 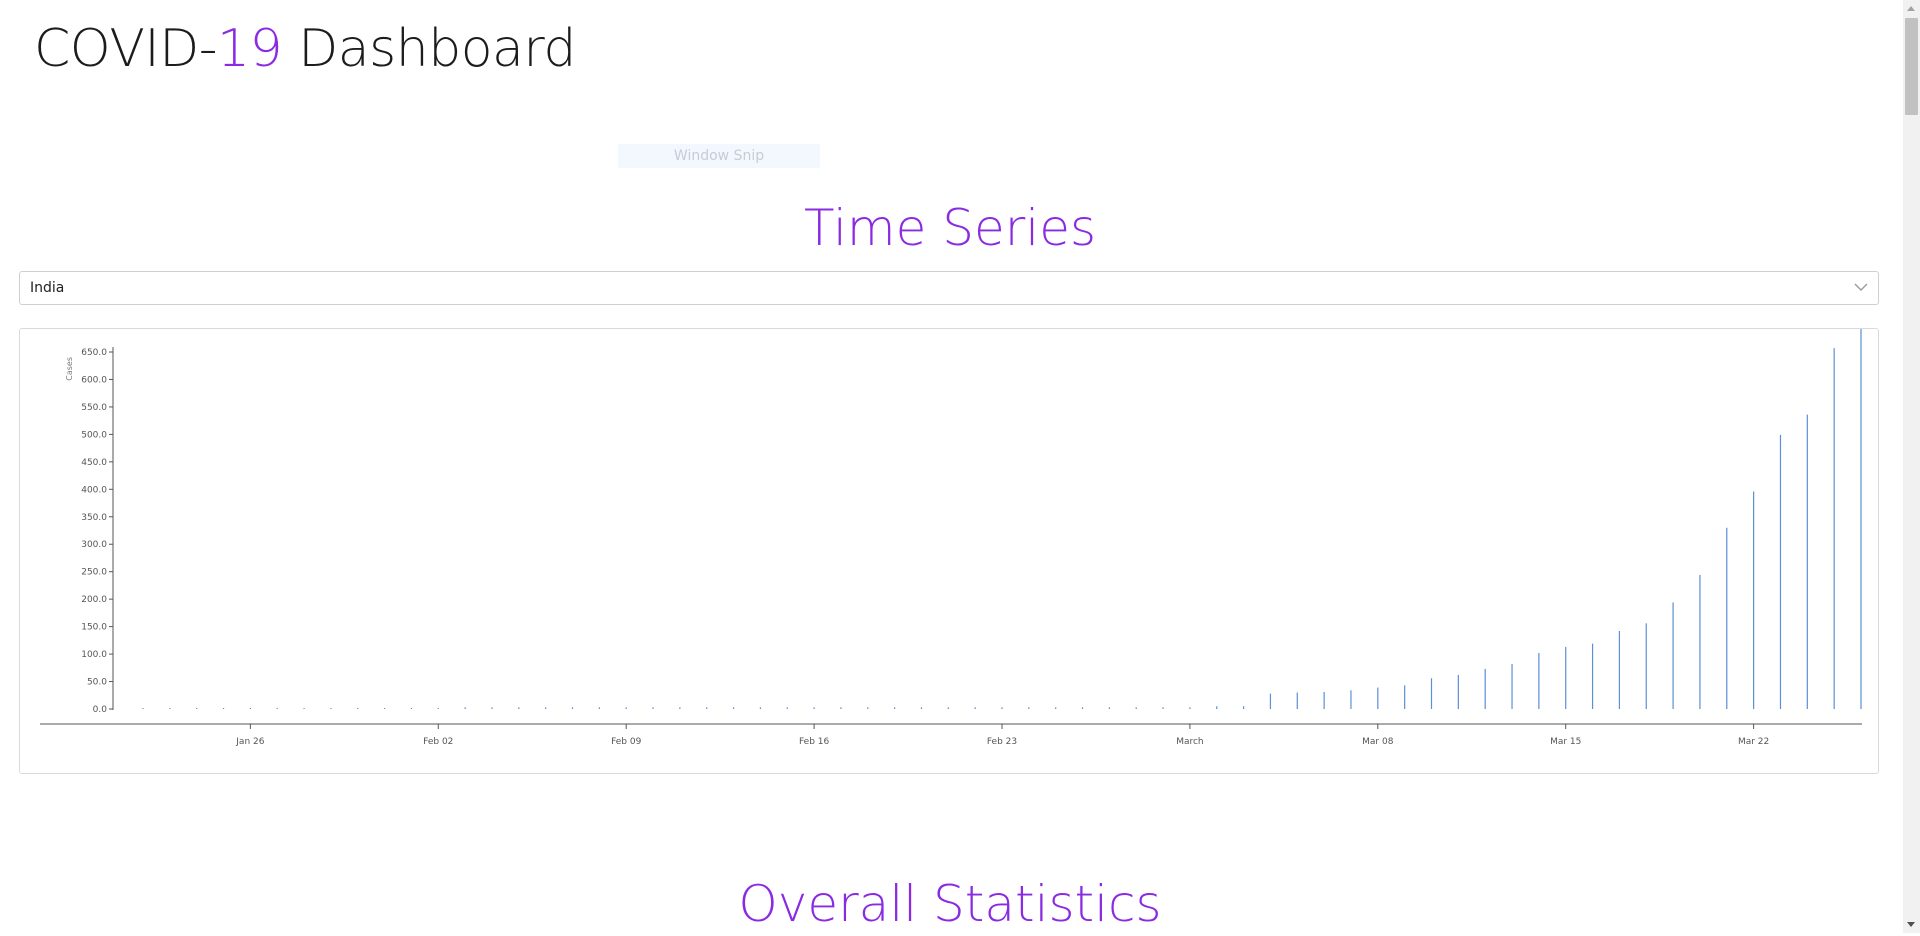 What do you see at coordinates (94, 573) in the screenshot?
I see `y-tick-label: 250.0` at bounding box center [94, 573].